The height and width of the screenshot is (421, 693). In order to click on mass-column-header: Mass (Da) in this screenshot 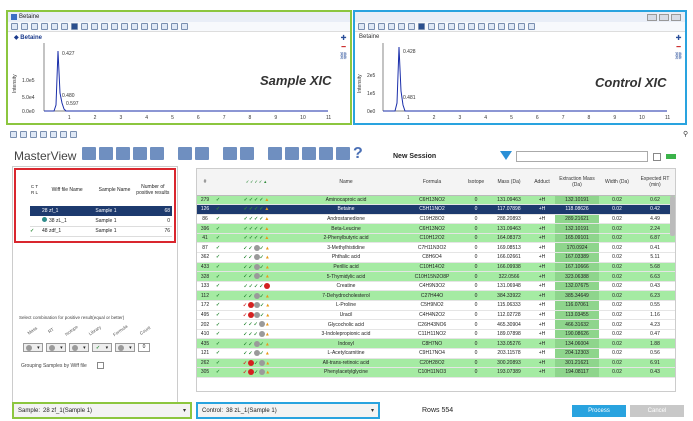, I will do `click(509, 182)`.